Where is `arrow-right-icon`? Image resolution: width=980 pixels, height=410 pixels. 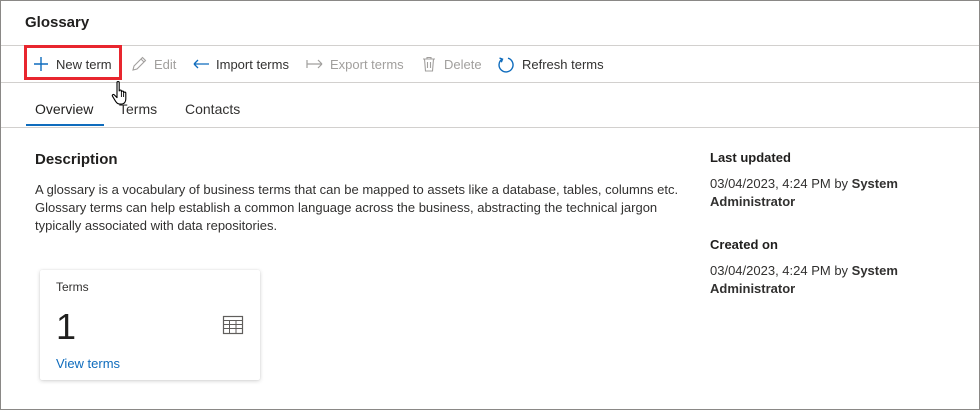
arrow-right-icon is located at coordinates (315, 64).